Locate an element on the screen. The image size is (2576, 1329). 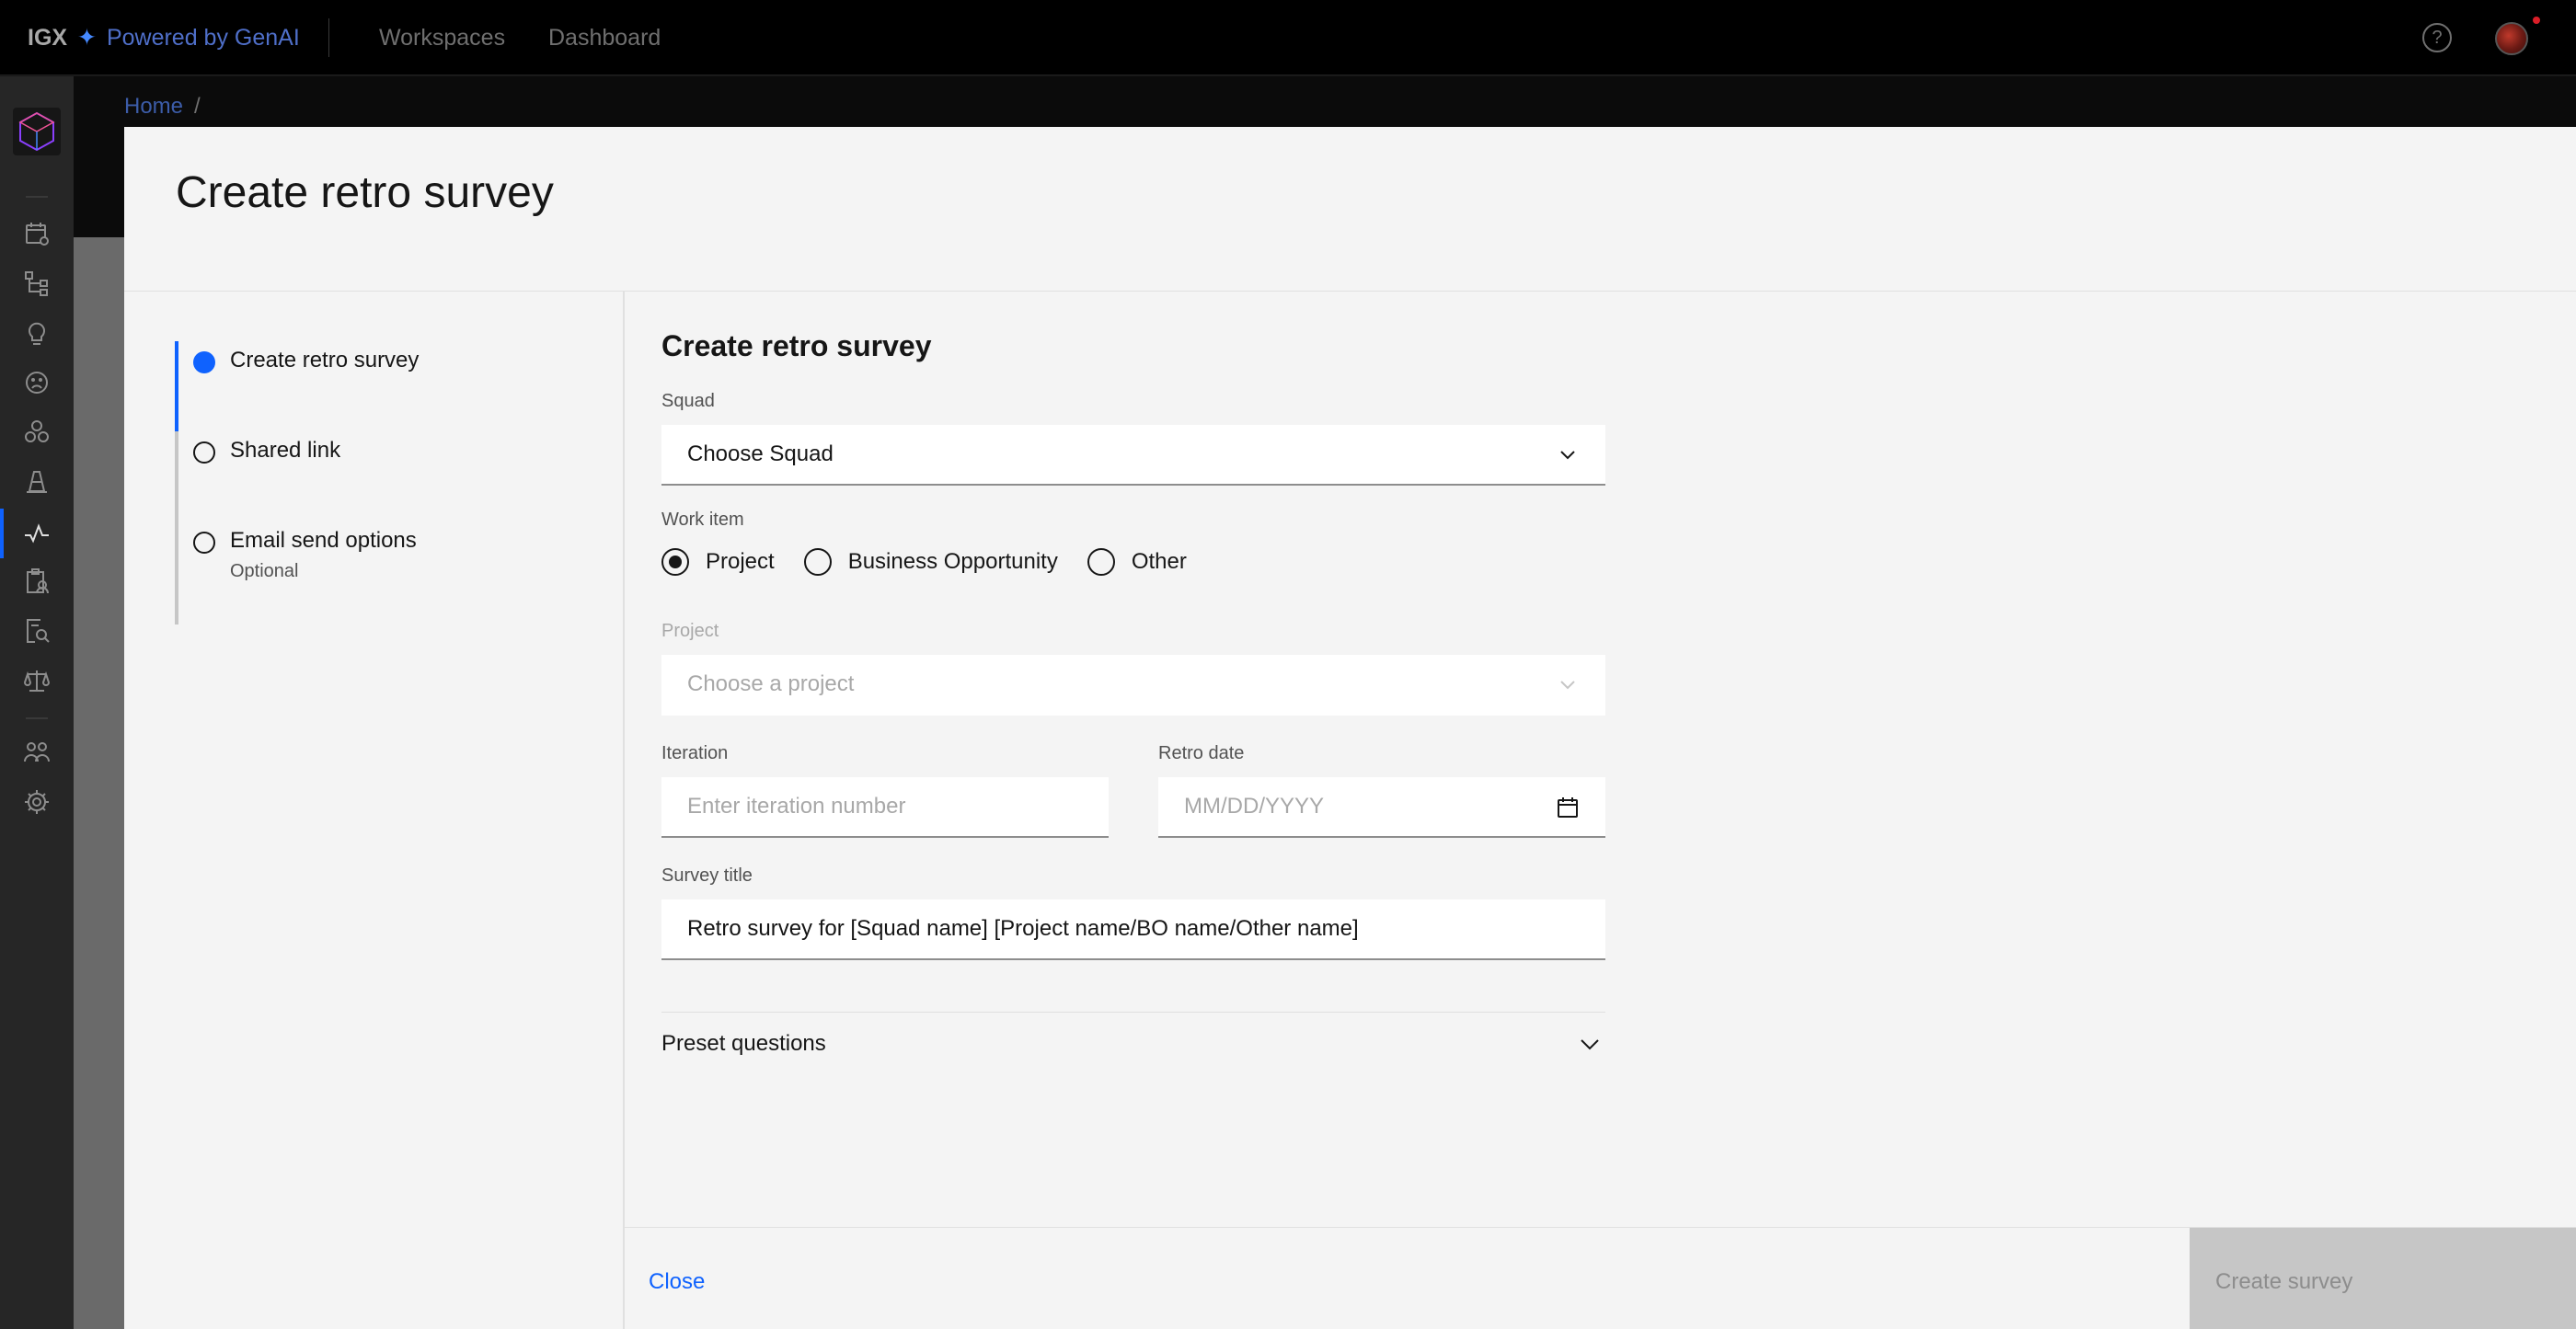
step-shared-link: Shared link is located at coordinates (423, 476).